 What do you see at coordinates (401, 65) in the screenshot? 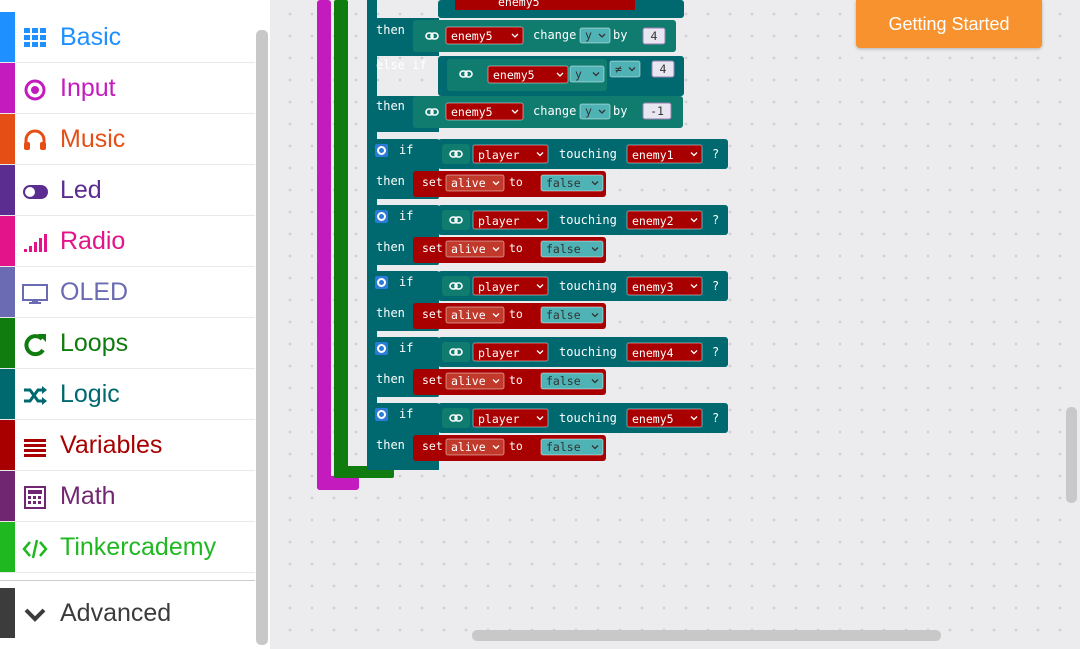
I see `else-if-label: else if` at bounding box center [401, 65].